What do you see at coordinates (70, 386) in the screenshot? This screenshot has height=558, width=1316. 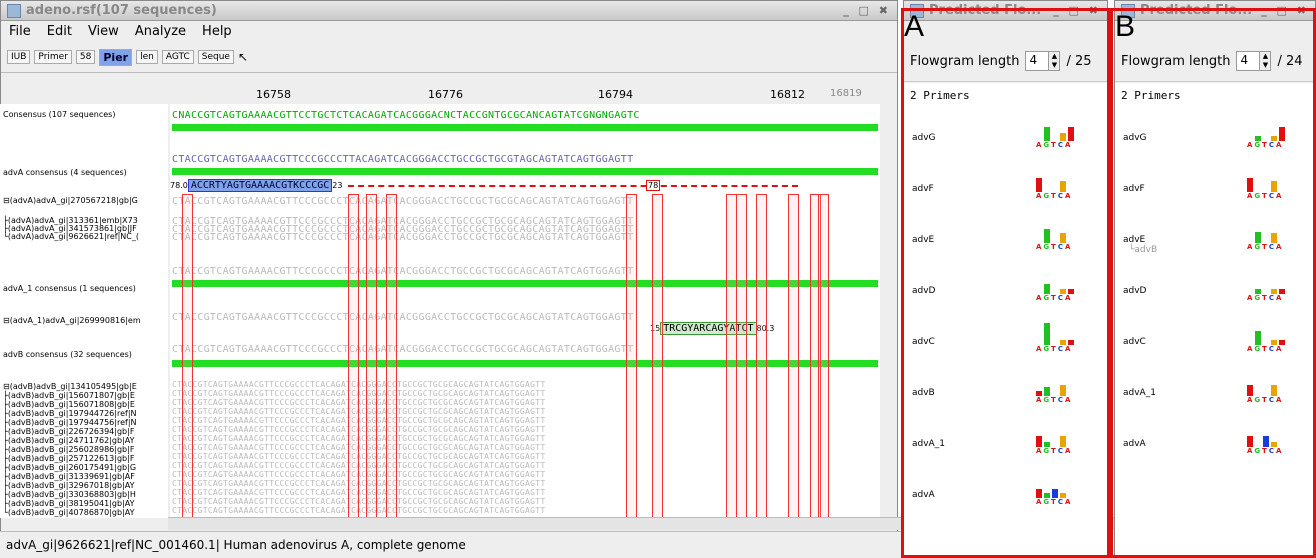 I see `sequence-label: ⊟(advB)advB_gi|134105495|gb|E` at bounding box center [70, 386].